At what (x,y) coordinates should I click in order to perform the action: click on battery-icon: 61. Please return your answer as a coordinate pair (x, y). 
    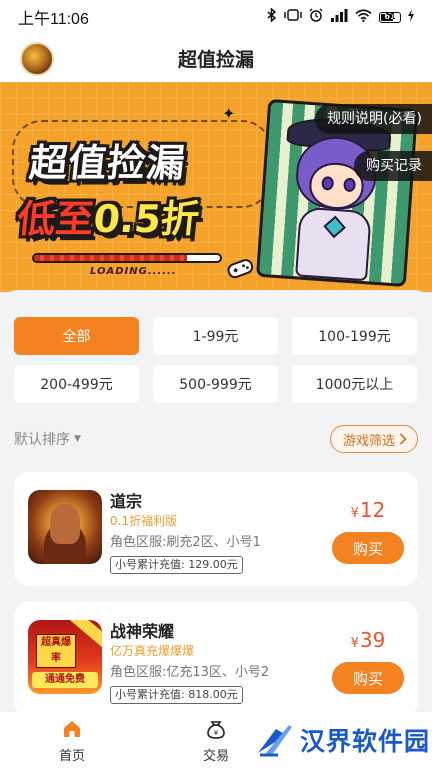
    Looking at the image, I should click on (390, 17).